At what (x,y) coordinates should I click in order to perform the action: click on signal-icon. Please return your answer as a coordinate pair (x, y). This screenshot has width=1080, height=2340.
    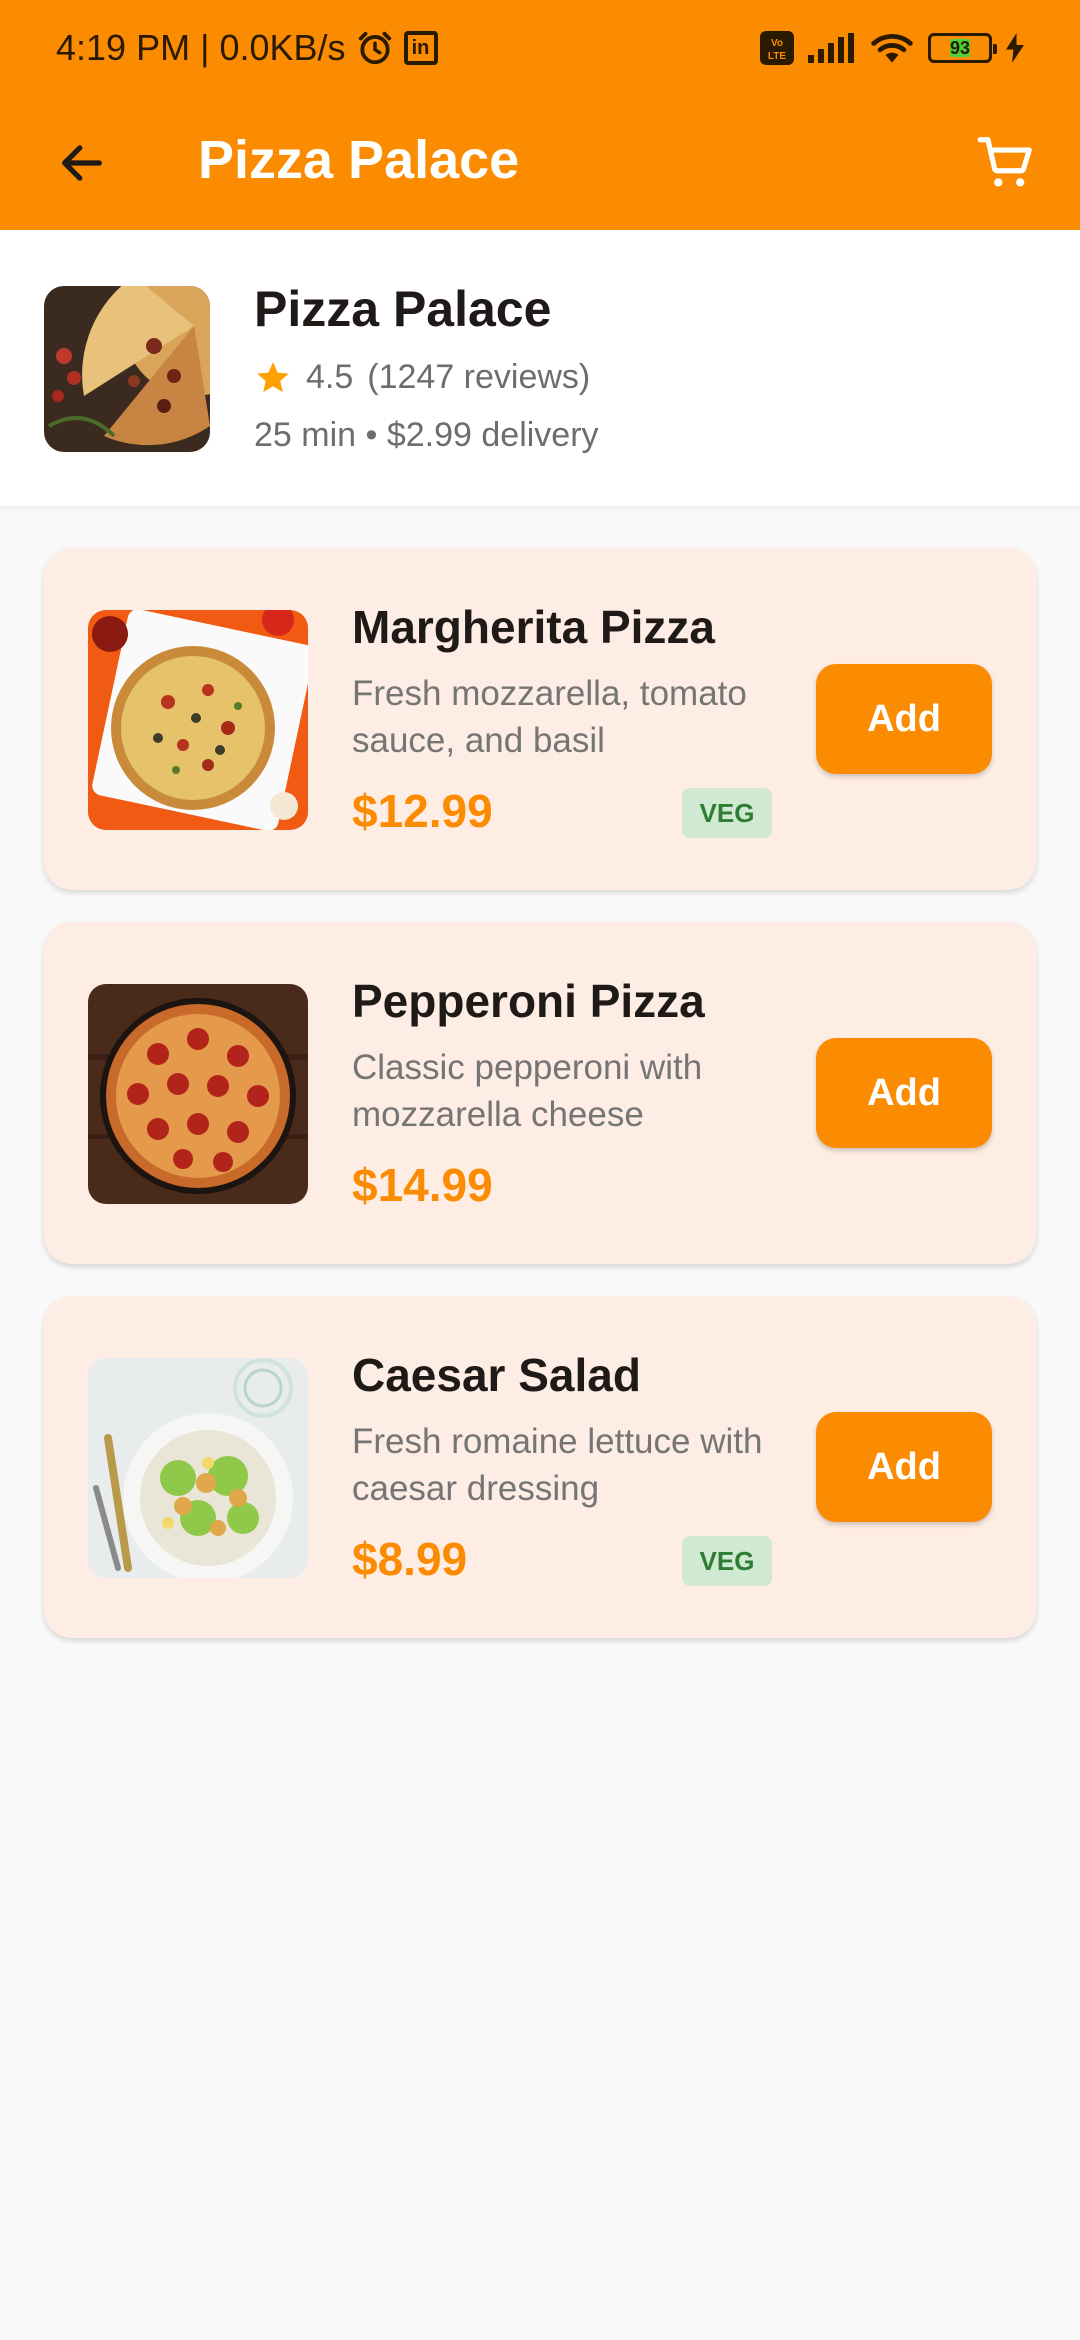
    Looking at the image, I should click on (832, 48).